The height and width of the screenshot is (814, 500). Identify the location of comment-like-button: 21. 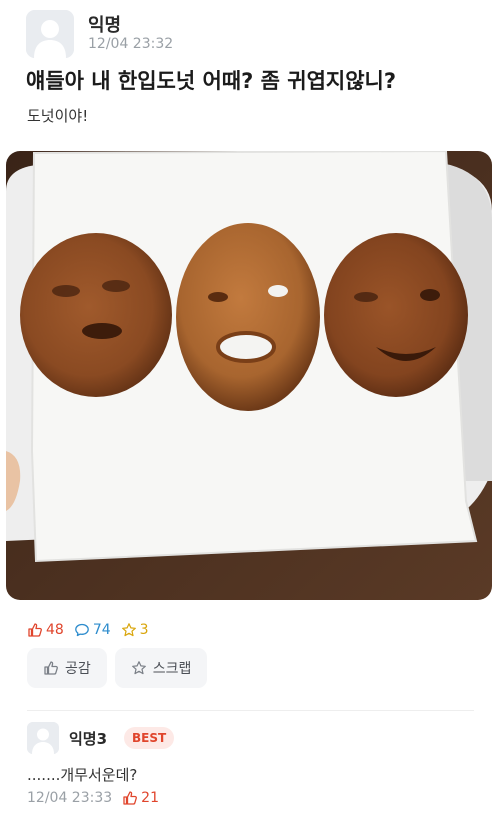
(140, 798).